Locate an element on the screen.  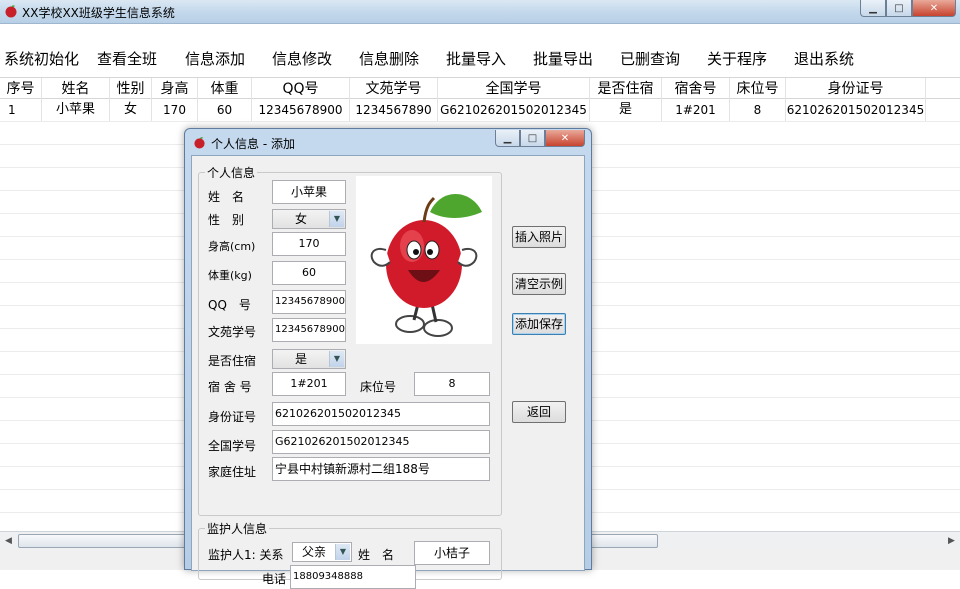
col-header: 文苑学号 is located at coordinates (394, 89).